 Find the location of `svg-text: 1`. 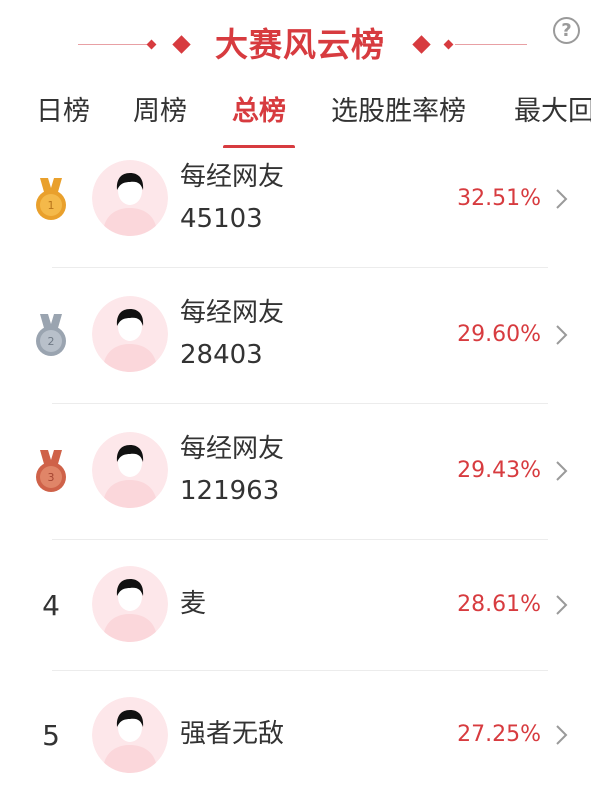

svg-text: 1 is located at coordinates (51, 205).